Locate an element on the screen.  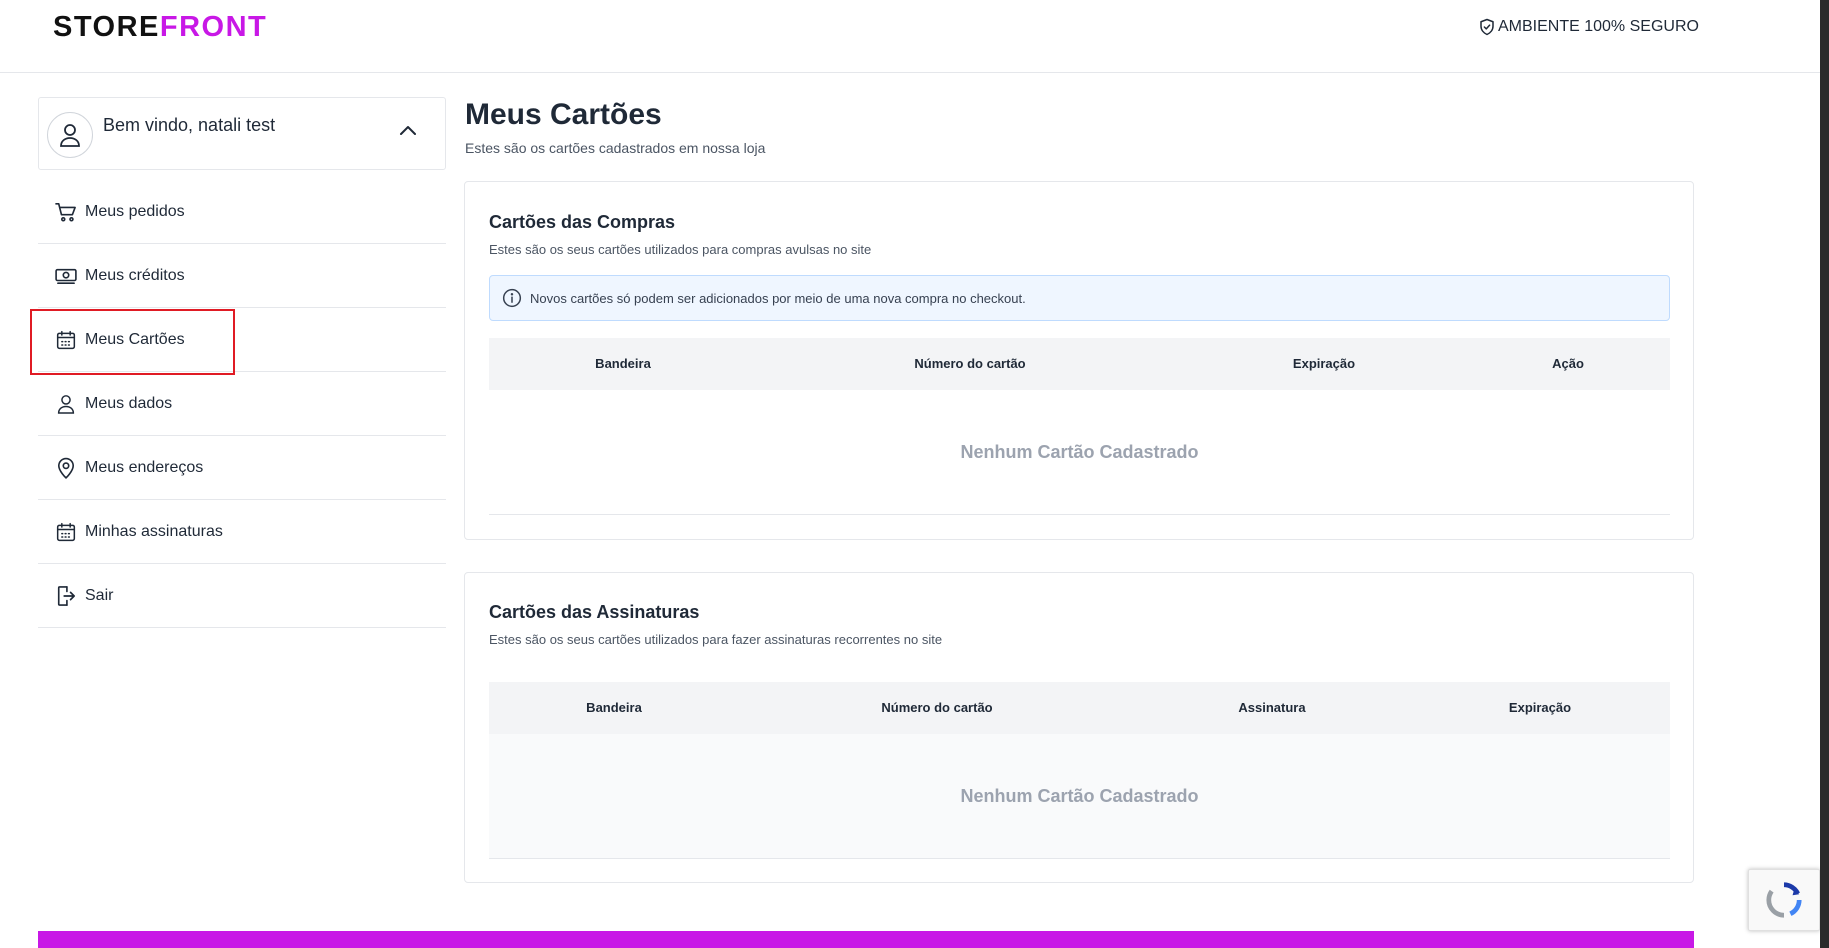
table-header: Bandeira Número do cartão Expiração Ação is located at coordinates (1079, 364).